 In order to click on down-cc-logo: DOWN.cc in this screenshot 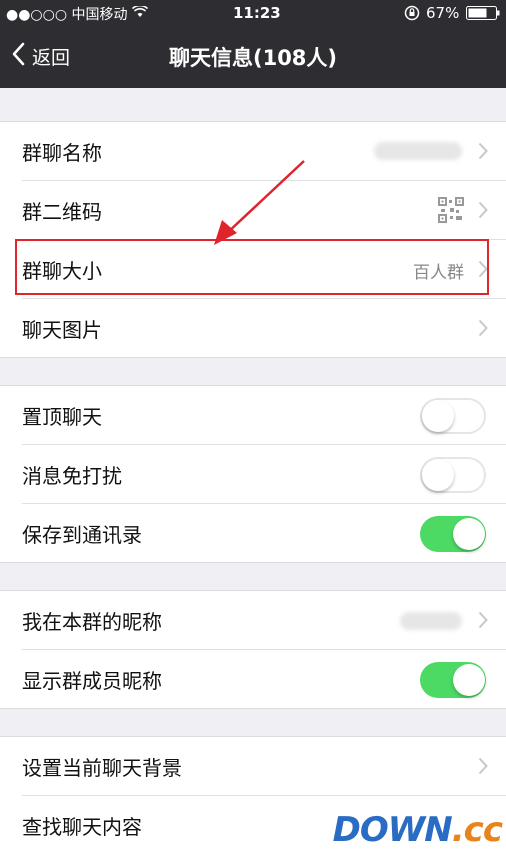, I will do `click(417, 830)`.